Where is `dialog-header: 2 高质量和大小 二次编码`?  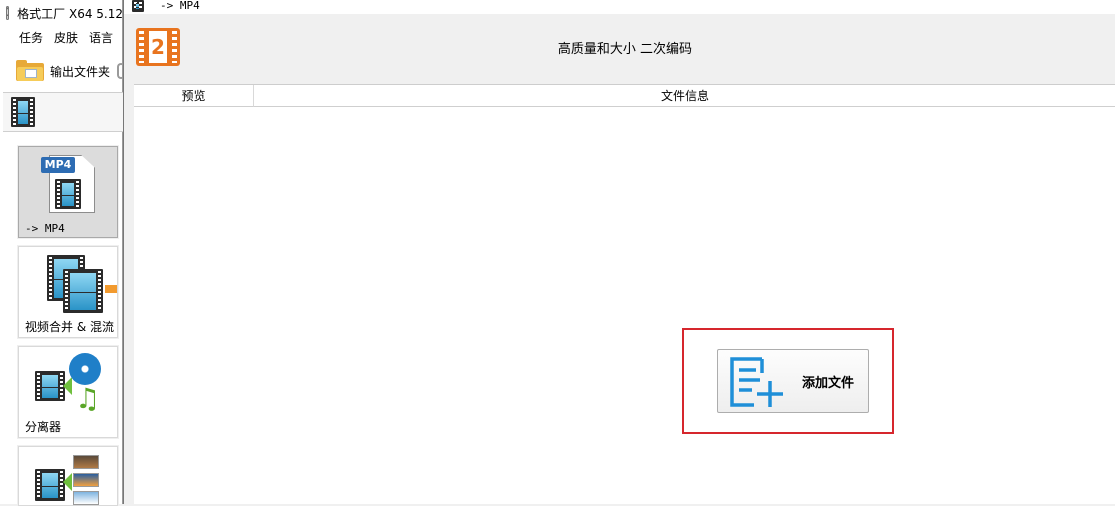 dialog-header: 2 高质量和大小 二次编码 is located at coordinates (624, 54).